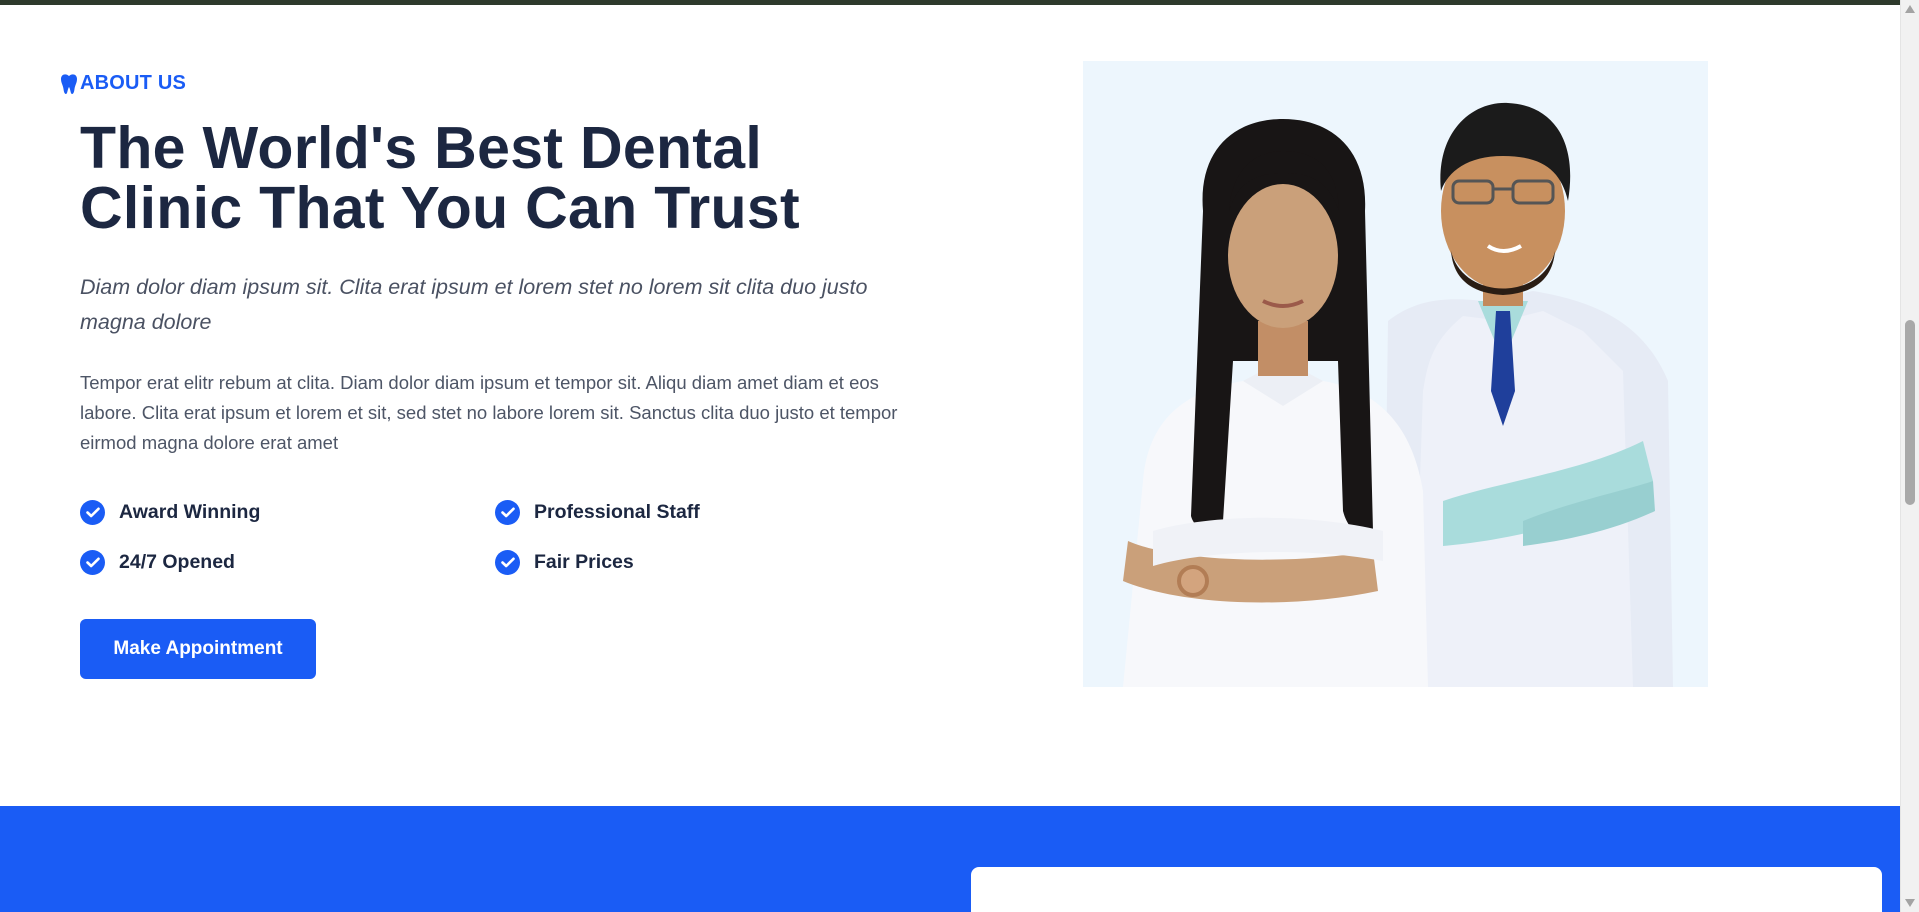  I want to click on section-eyebrow: ABOUT US, so click(123, 83).